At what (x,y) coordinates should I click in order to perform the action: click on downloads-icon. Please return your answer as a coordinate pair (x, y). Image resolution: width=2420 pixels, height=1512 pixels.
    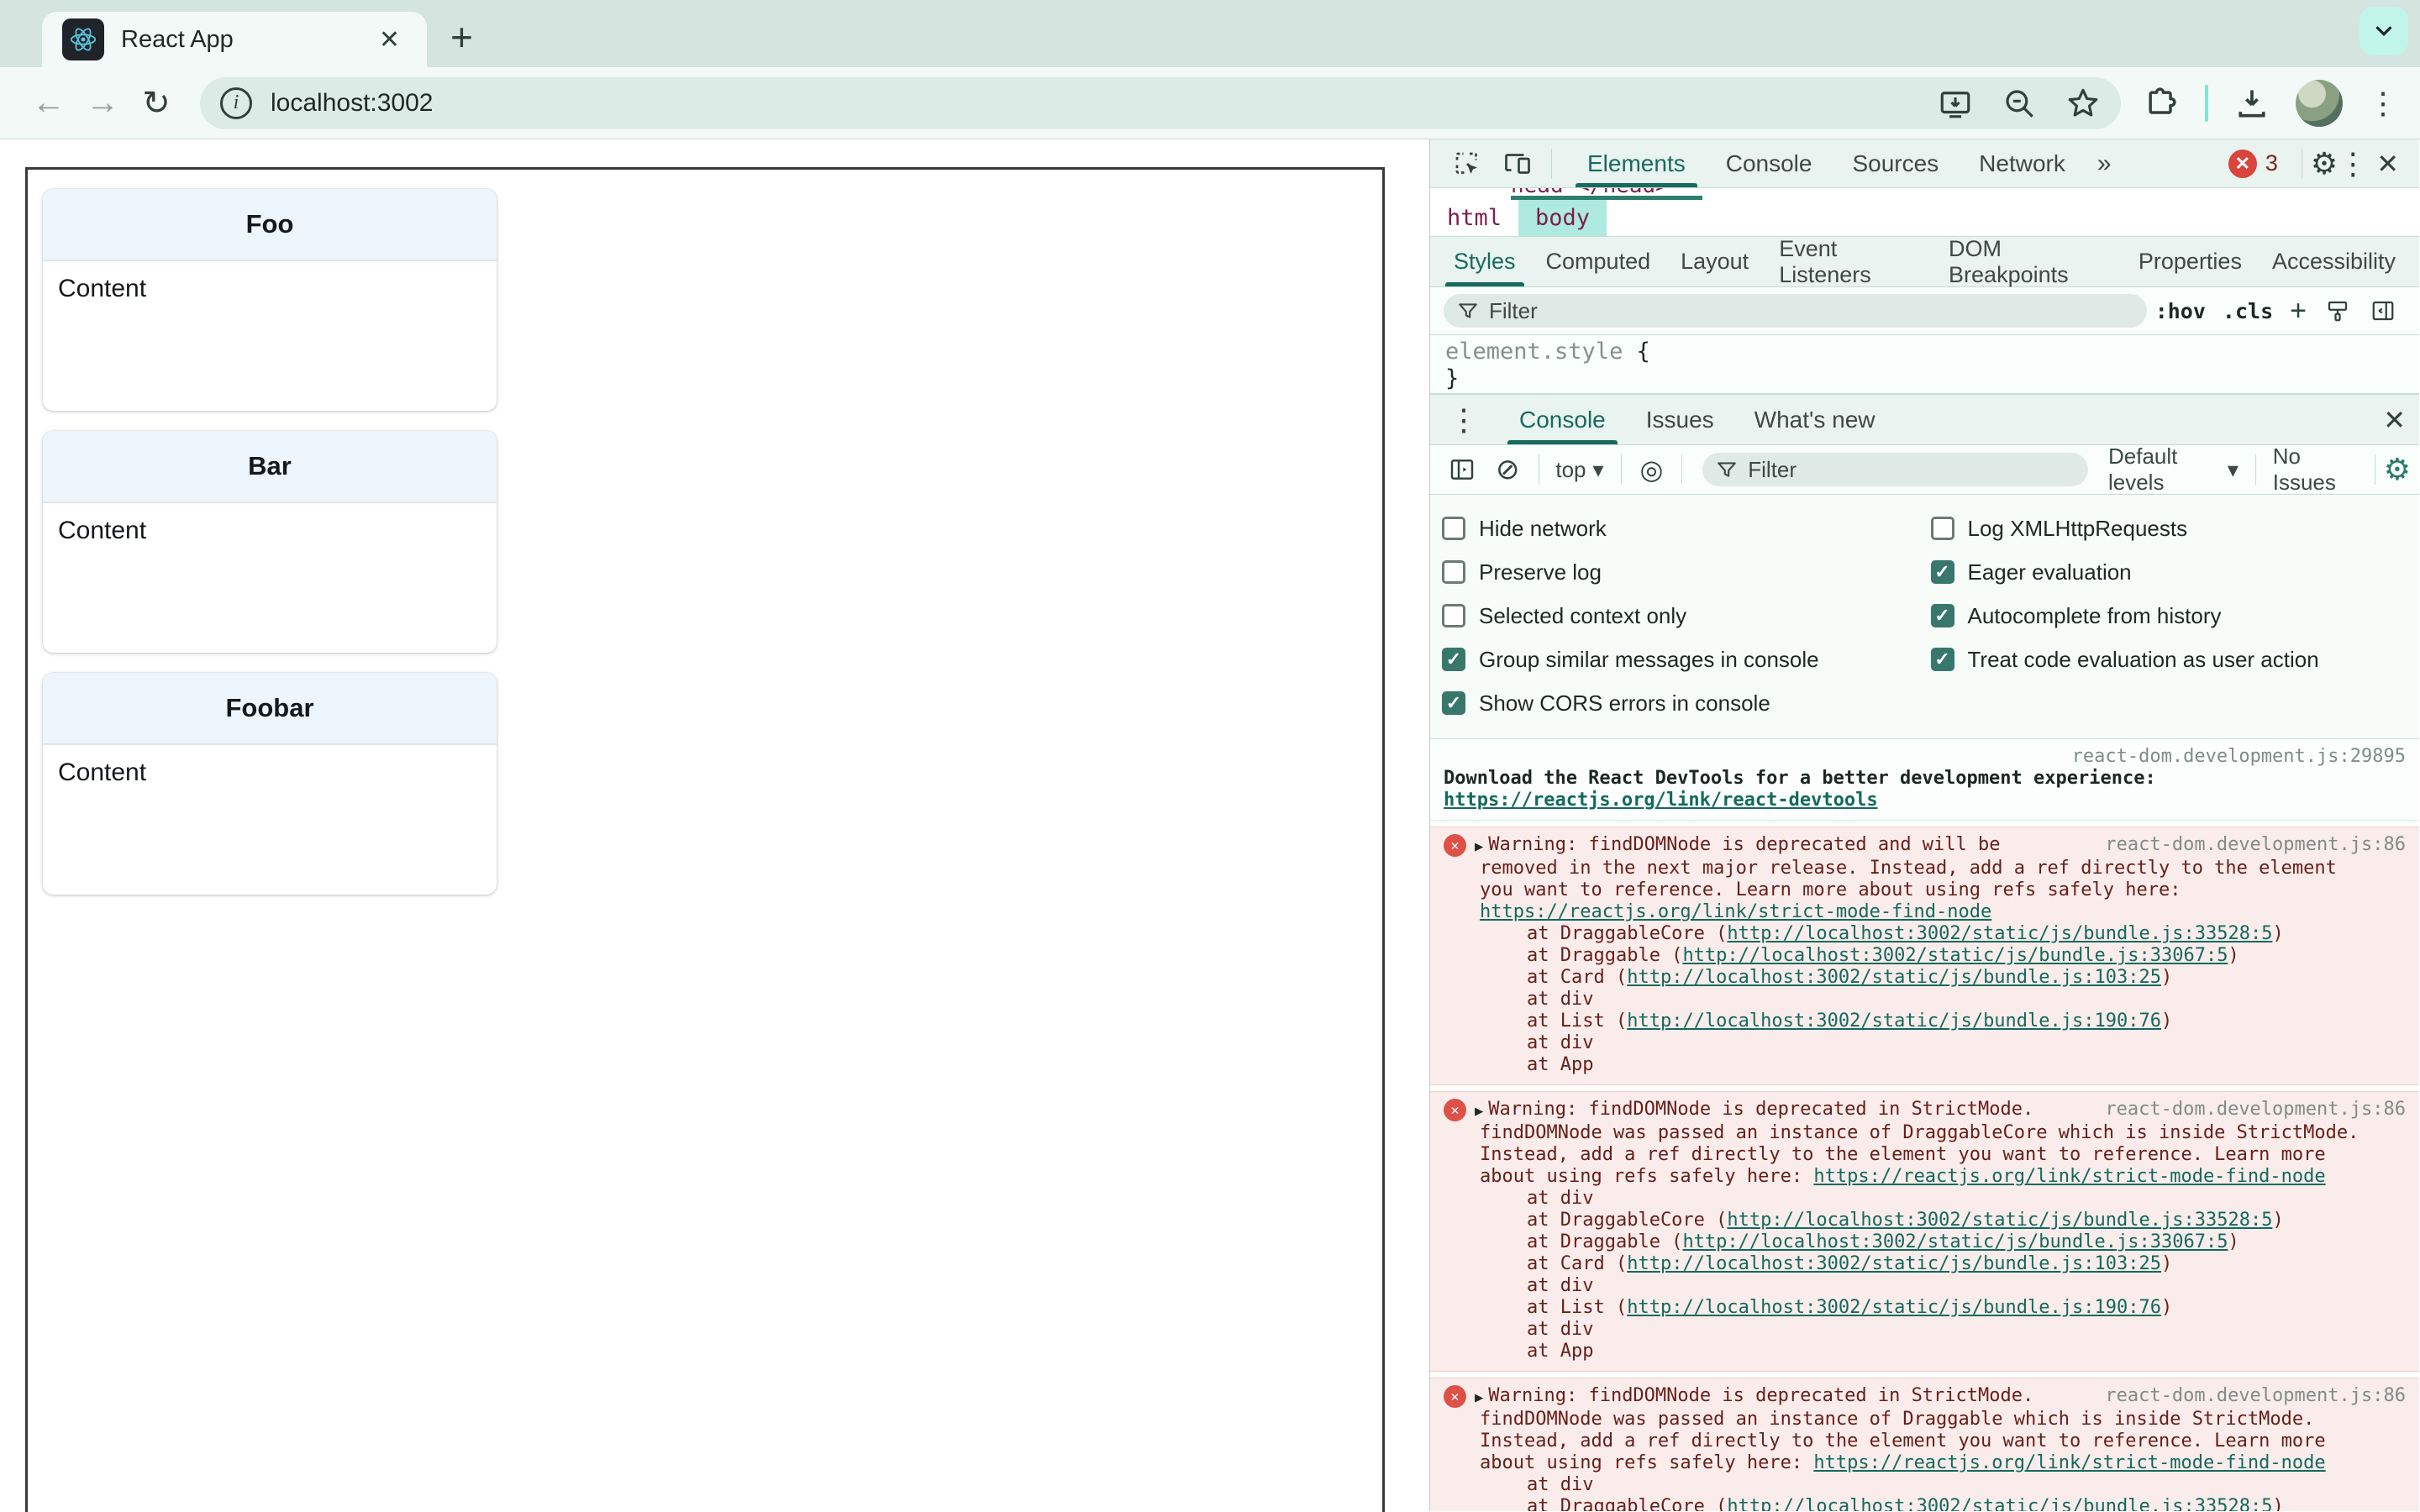
    Looking at the image, I should click on (2251, 103).